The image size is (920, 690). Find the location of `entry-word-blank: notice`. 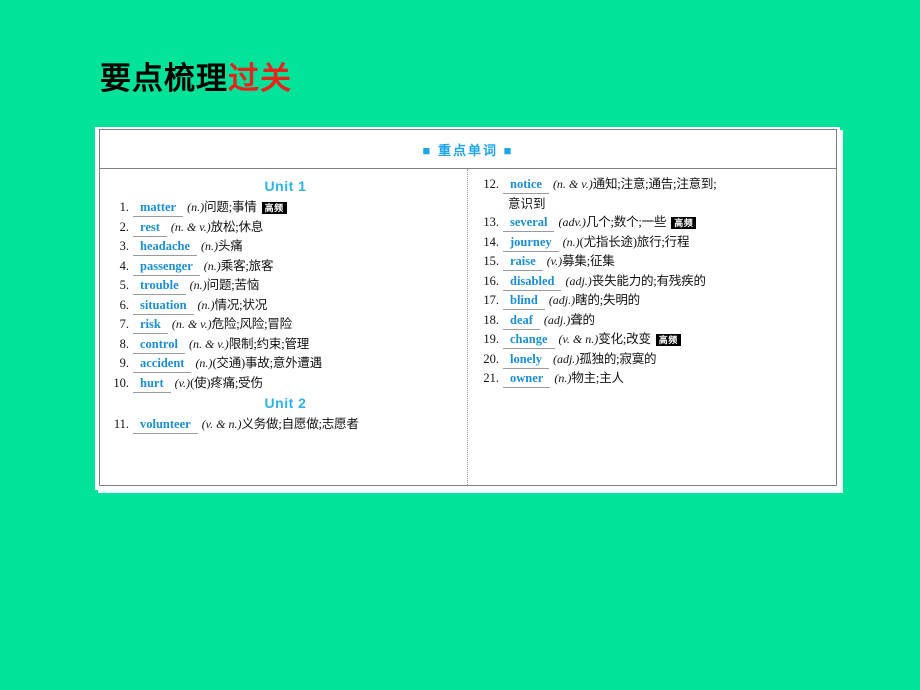

entry-word-blank: notice is located at coordinates (526, 185).